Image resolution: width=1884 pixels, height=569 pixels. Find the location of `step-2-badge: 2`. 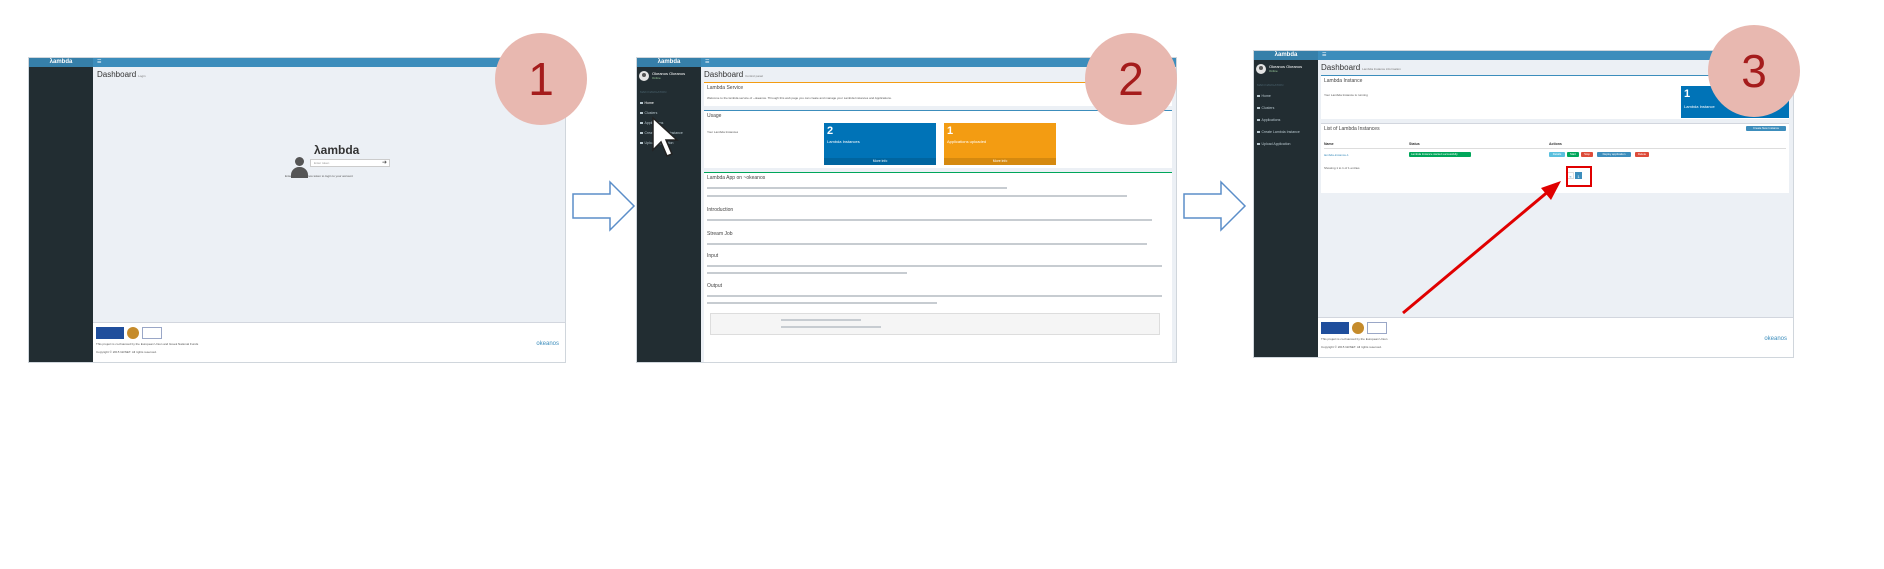

step-2-badge: 2 is located at coordinates (1131, 79).